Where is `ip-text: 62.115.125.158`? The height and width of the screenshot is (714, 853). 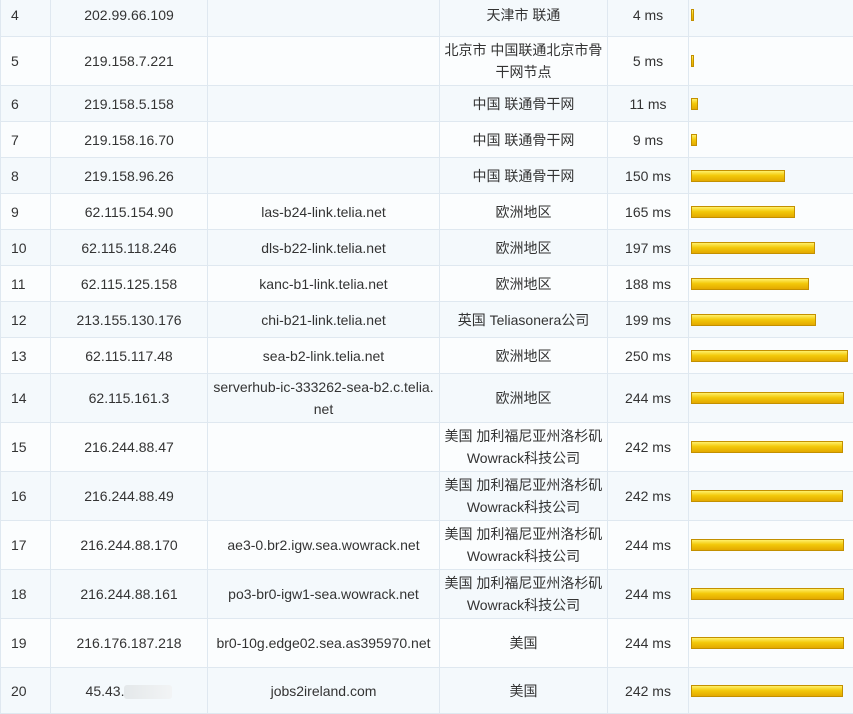
ip-text: 62.115.125.158 is located at coordinates (129, 284).